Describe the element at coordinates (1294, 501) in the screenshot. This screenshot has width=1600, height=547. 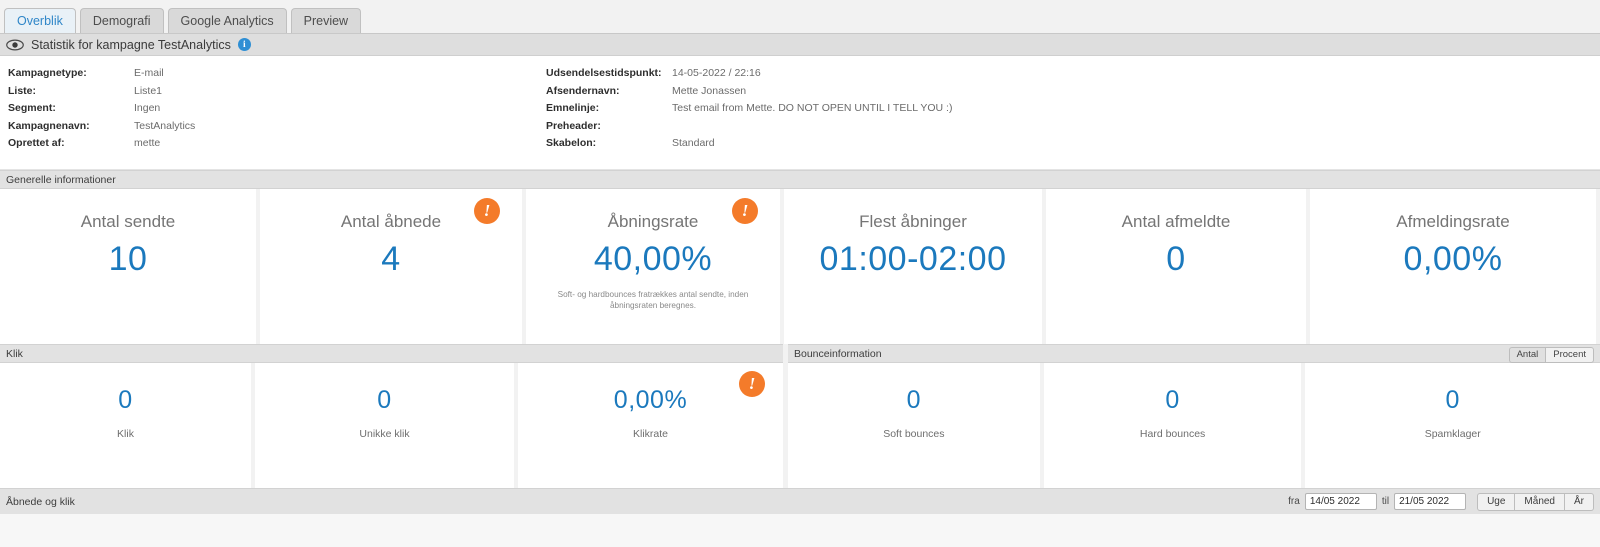
I see `from-label: fra` at that location.